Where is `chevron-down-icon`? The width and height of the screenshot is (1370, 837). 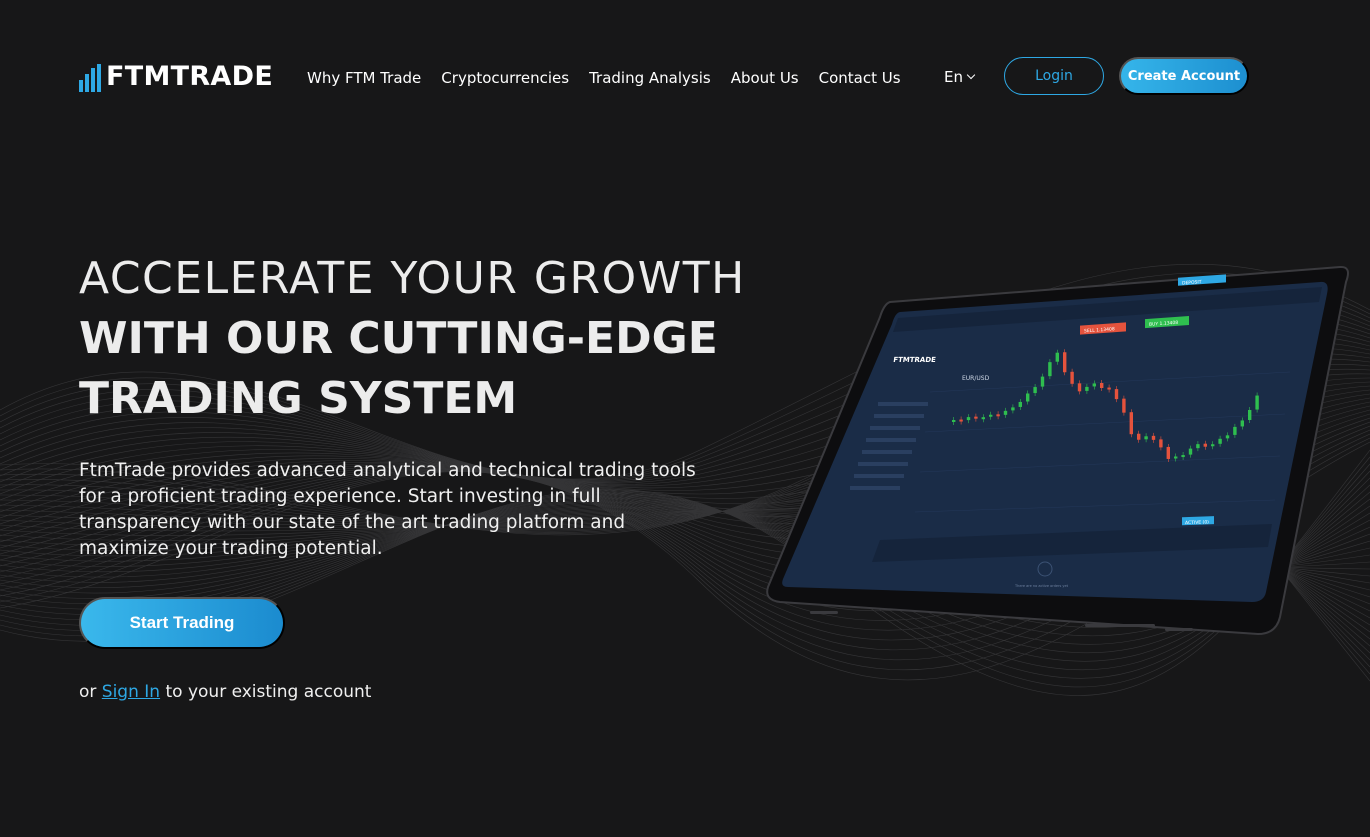
chevron-down-icon is located at coordinates (971, 75).